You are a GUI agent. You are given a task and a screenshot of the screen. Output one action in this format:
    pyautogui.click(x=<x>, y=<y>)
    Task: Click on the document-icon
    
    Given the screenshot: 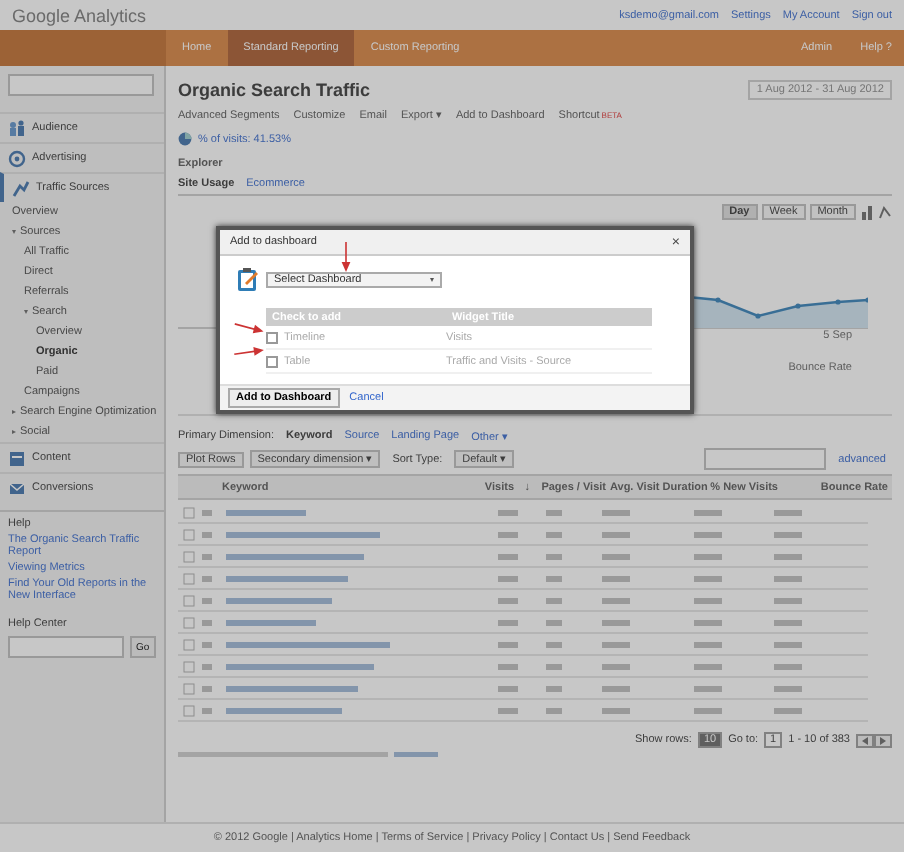 What is the action you would take?
    pyautogui.click(x=17, y=458)
    